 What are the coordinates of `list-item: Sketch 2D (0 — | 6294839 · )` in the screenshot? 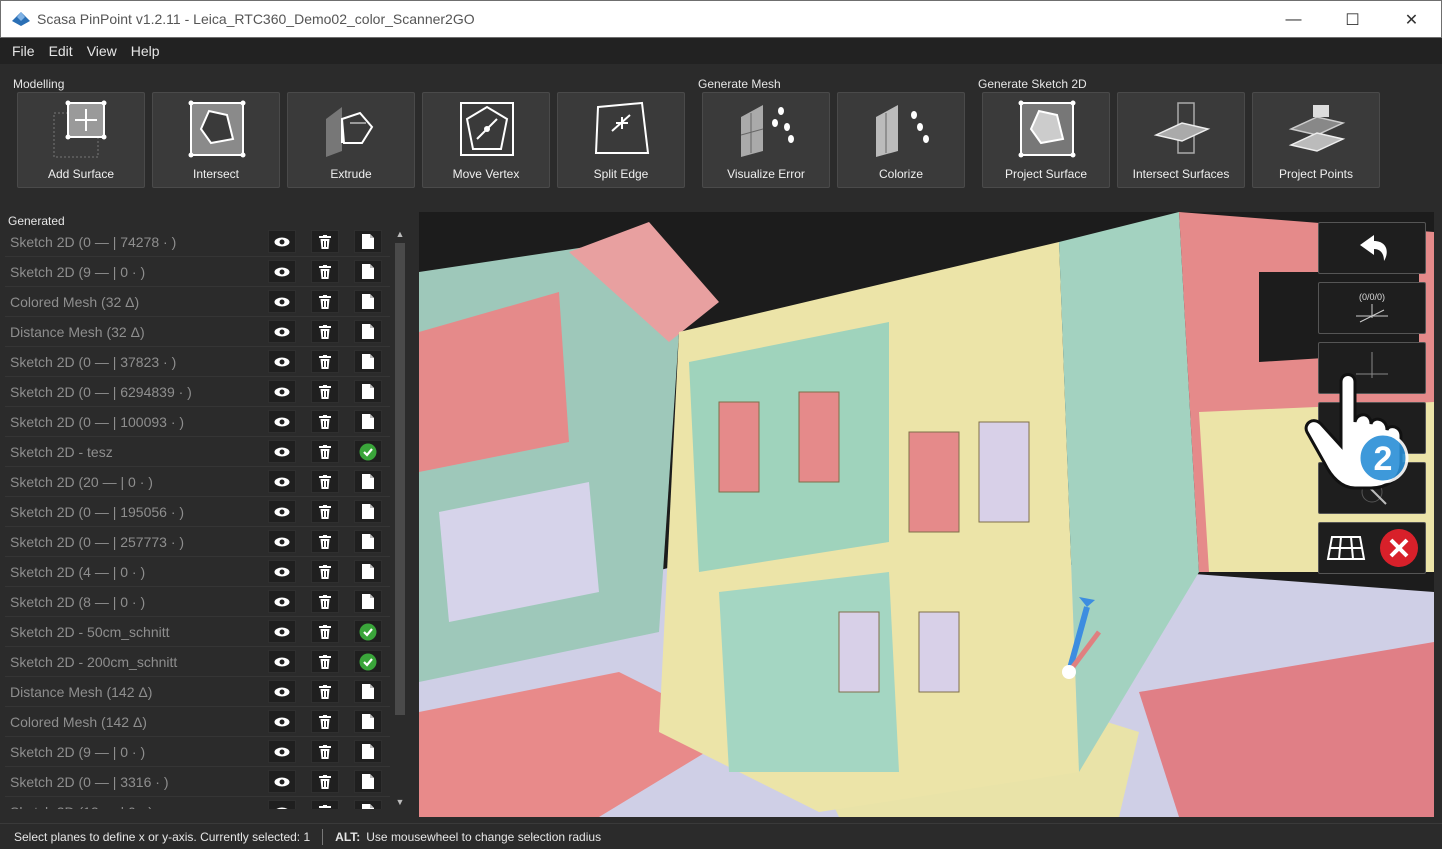 It's located at (197, 392).